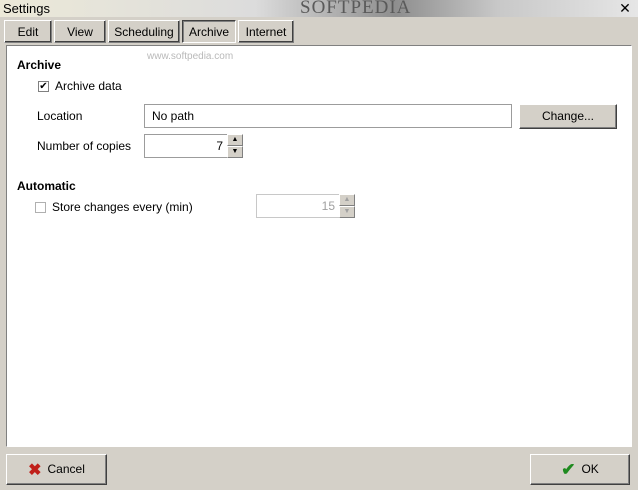  What do you see at coordinates (190, 56) in the screenshot?
I see `watermark-small: www.softpedia.com` at bounding box center [190, 56].